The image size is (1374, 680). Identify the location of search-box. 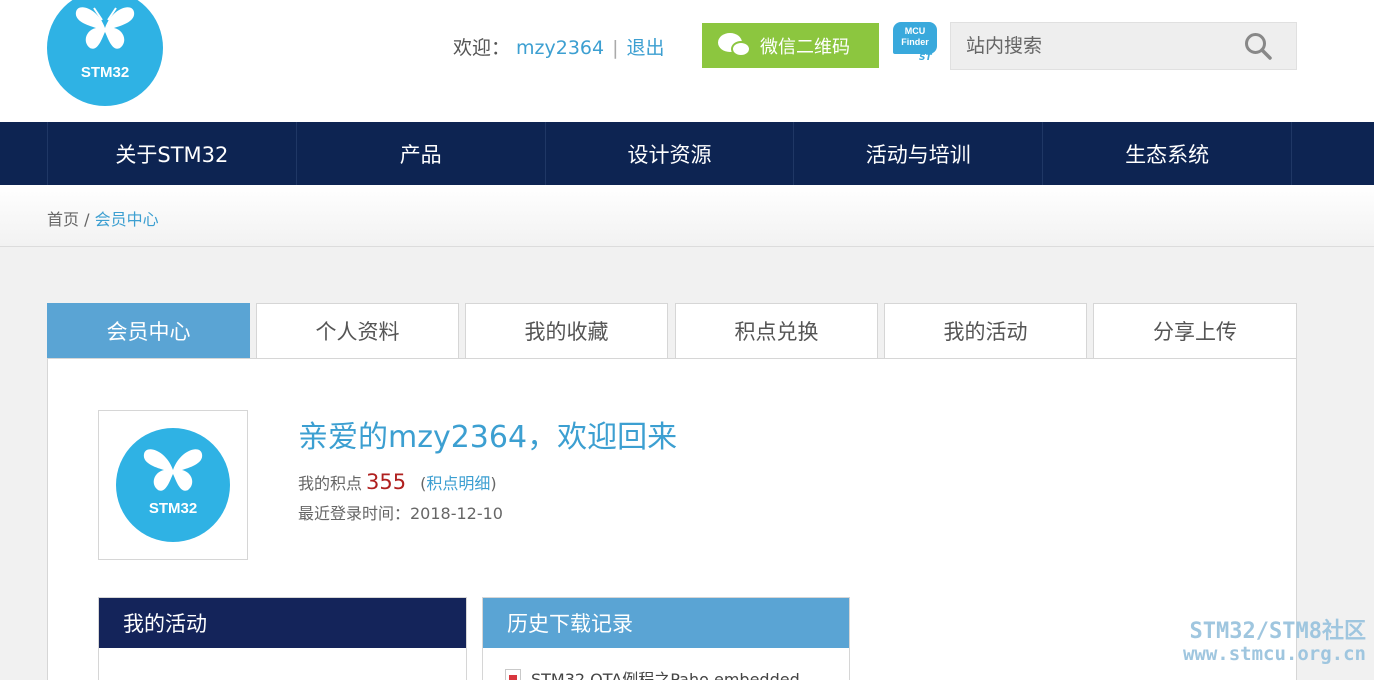
(1123, 46).